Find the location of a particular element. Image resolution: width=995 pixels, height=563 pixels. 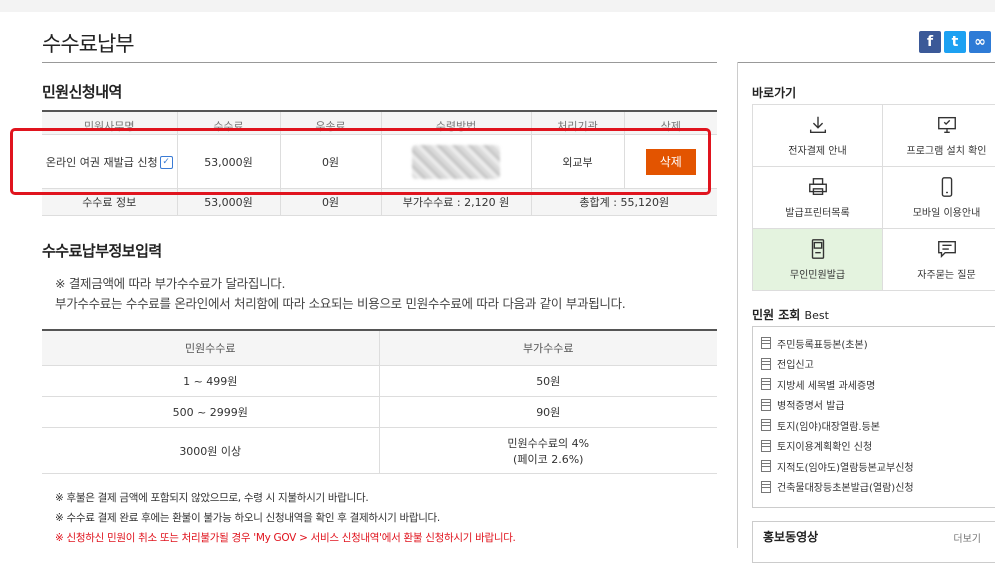

promo-video-box: 홍보동영상 더보기 is located at coordinates (873, 542).